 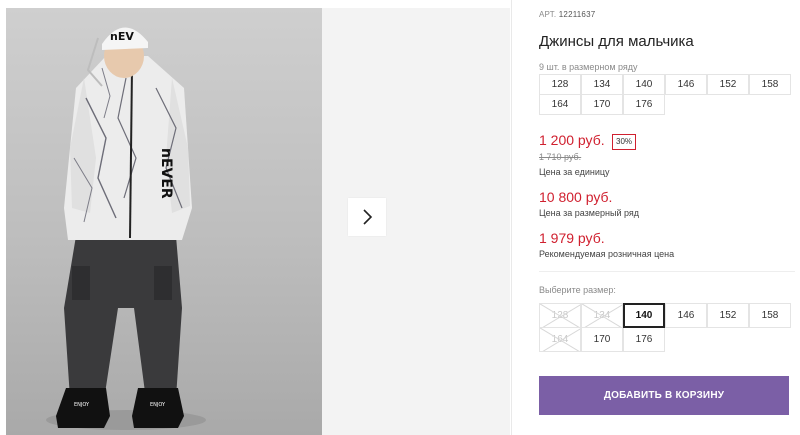 What do you see at coordinates (511, 217) in the screenshot?
I see `column-divider` at bounding box center [511, 217].